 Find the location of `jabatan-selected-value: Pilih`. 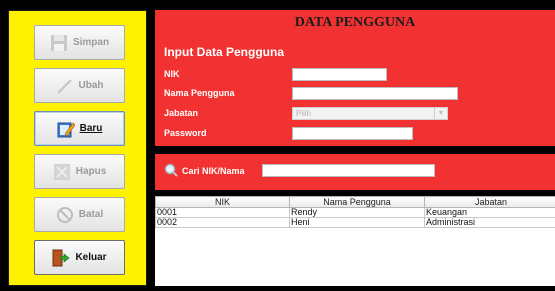

jabatan-selected-value: Pilih is located at coordinates (304, 113).